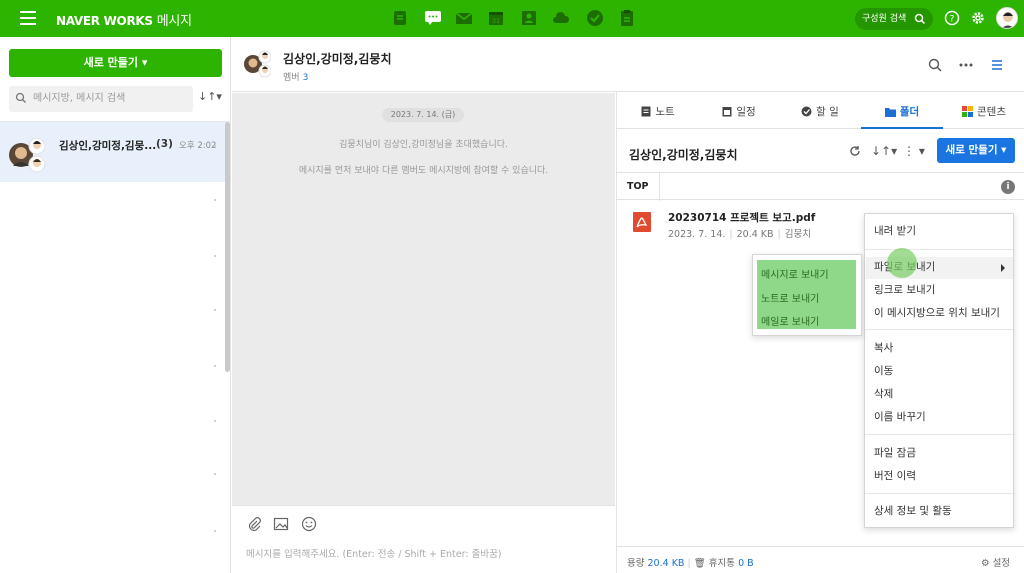 The height and width of the screenshot is (573, 1024). What do you see at coordinates (1001, 563) in the screenshot?
I see `settings-label: 설정` at bounding box center [1001, 563].